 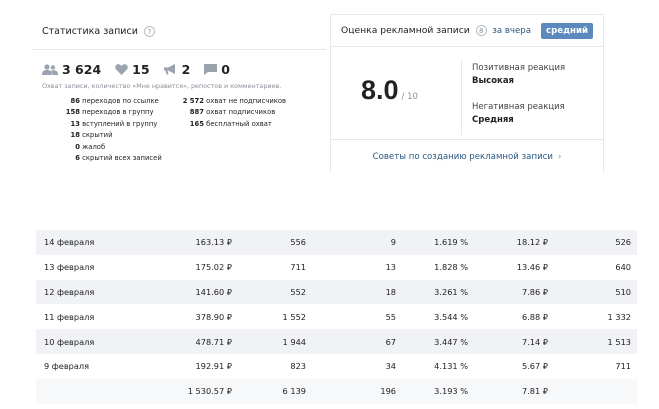 I want to click on cell-last: 711, so click(x=623, y=366).